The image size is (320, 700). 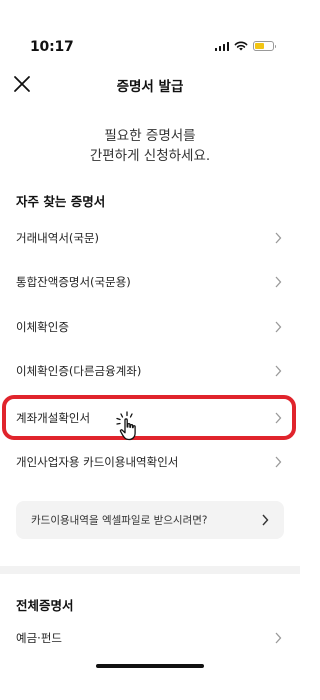 I want to click on menu-item-transfer-confirmation-other: 이체확인증(다른금융계좌), so click(x=150, y=371).